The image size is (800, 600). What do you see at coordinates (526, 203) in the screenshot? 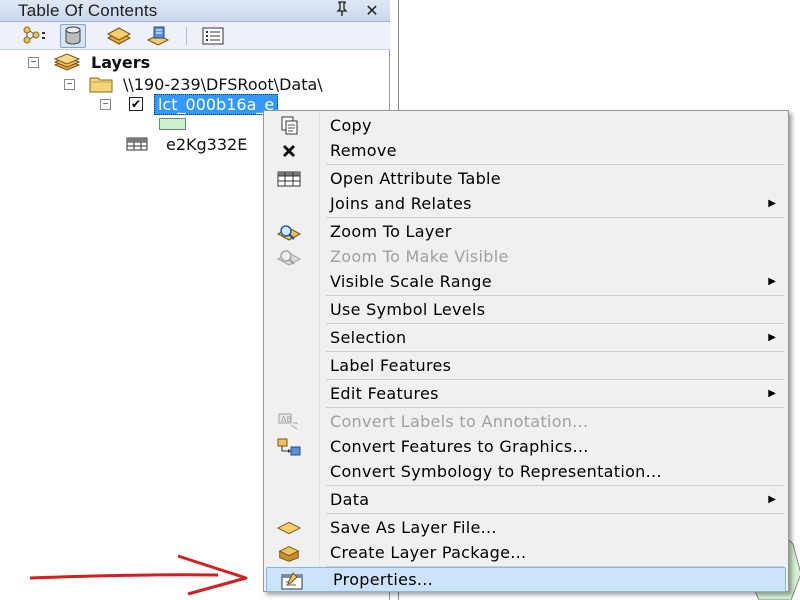
I see `menu-item-joins-and-relates: Joins and Relates ▶` at bounding box center [526, 203].